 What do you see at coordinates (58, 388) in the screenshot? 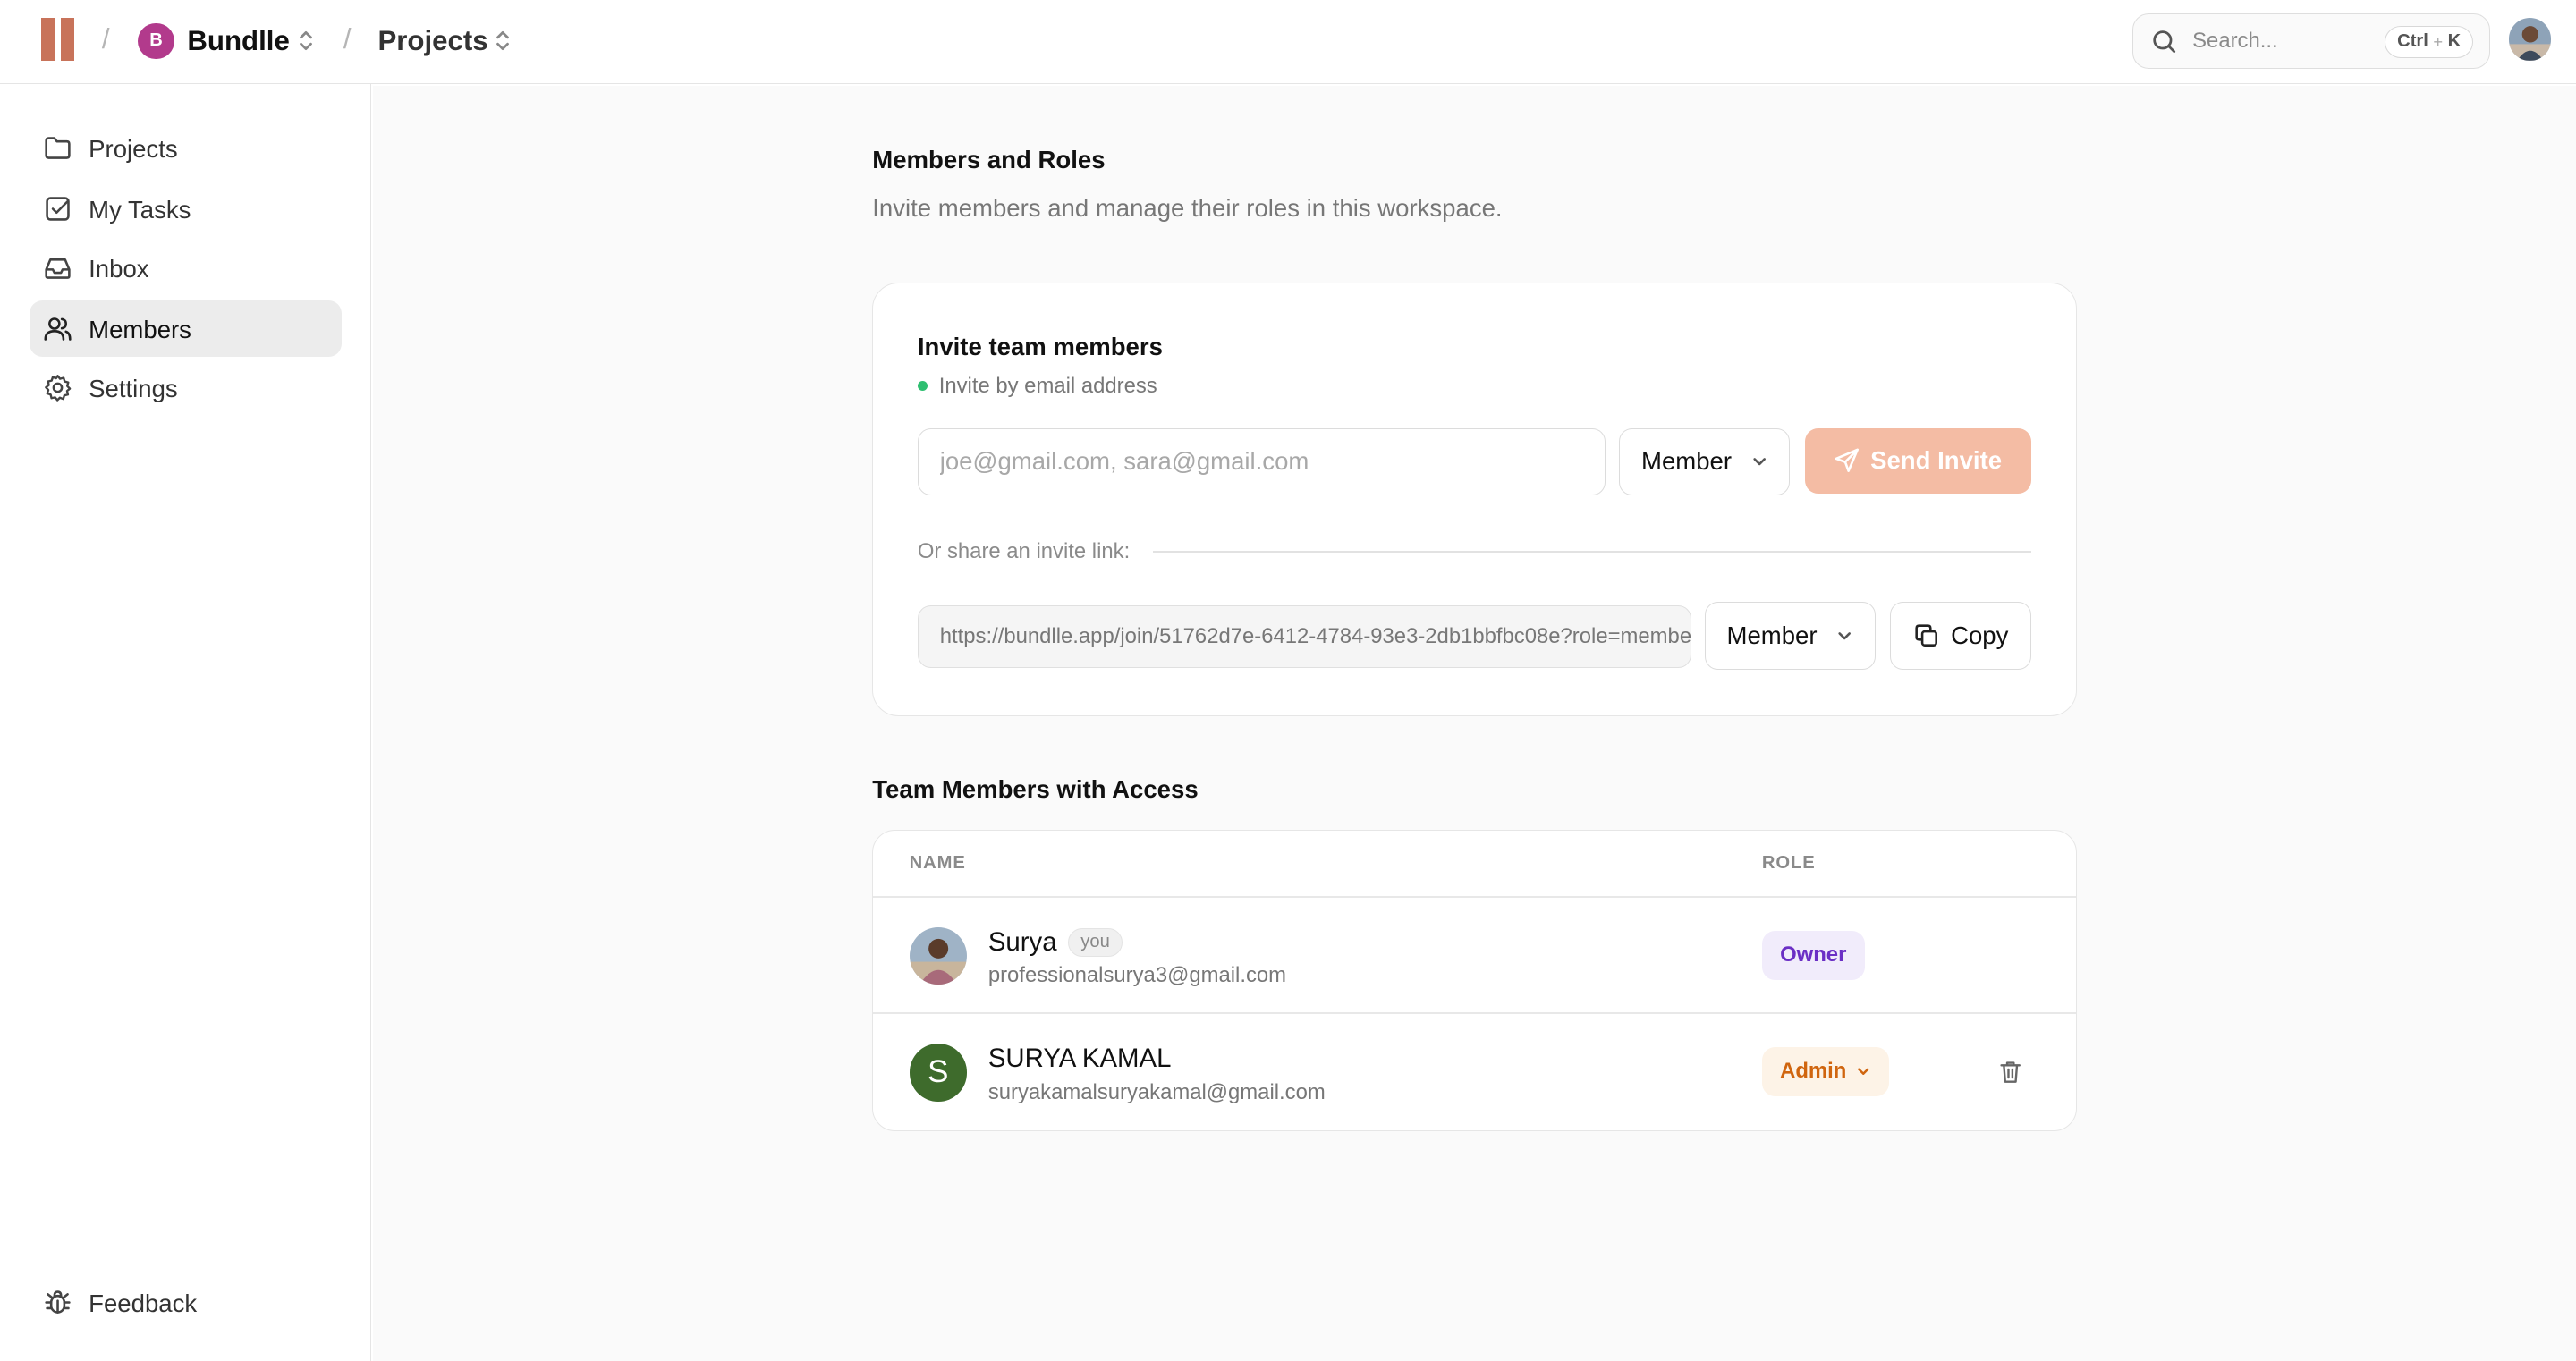
I see `gear-icon` at bounding box center [58, 388].